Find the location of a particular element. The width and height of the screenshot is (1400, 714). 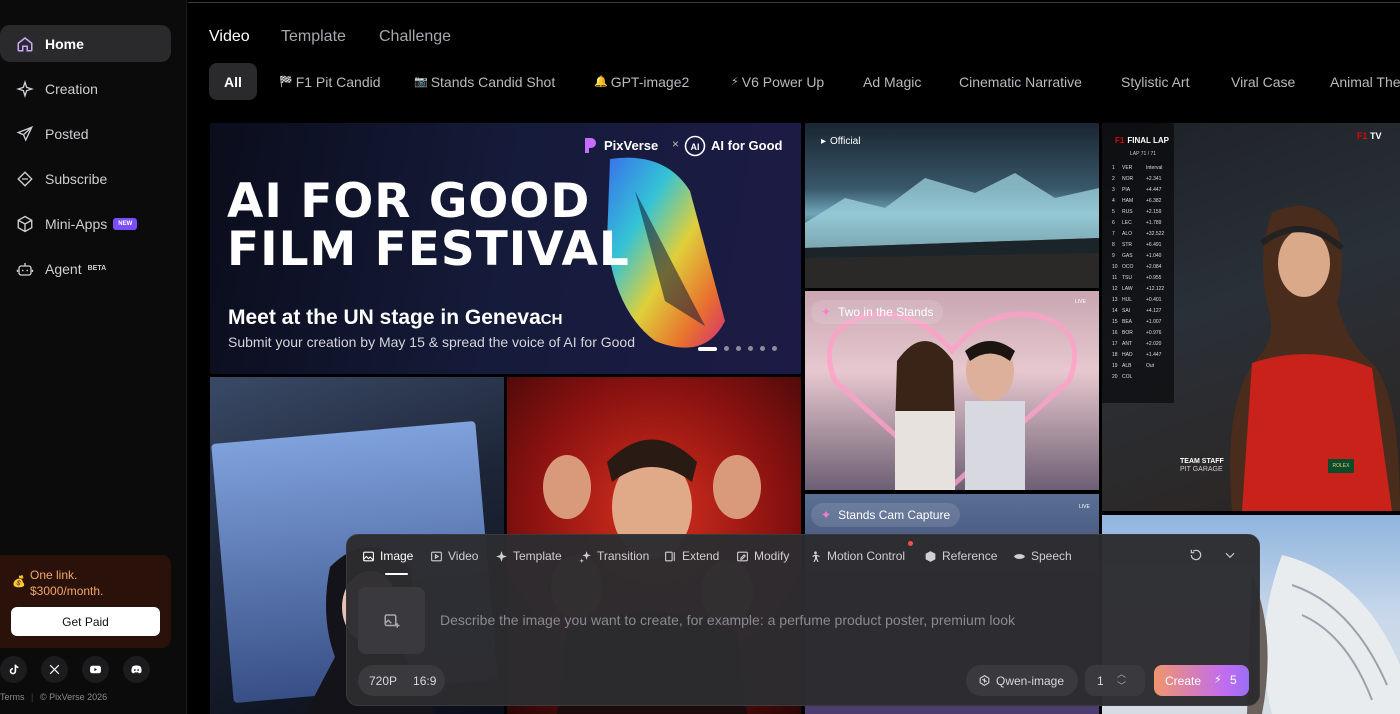

top-divider is located at coordinates (794, 2).